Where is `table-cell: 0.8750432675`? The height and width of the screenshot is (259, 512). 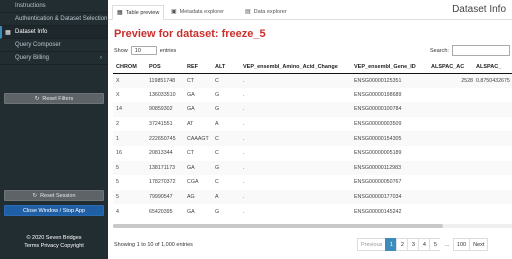 table-cell: 0.8750432675 is located at coordinates (492, 80).